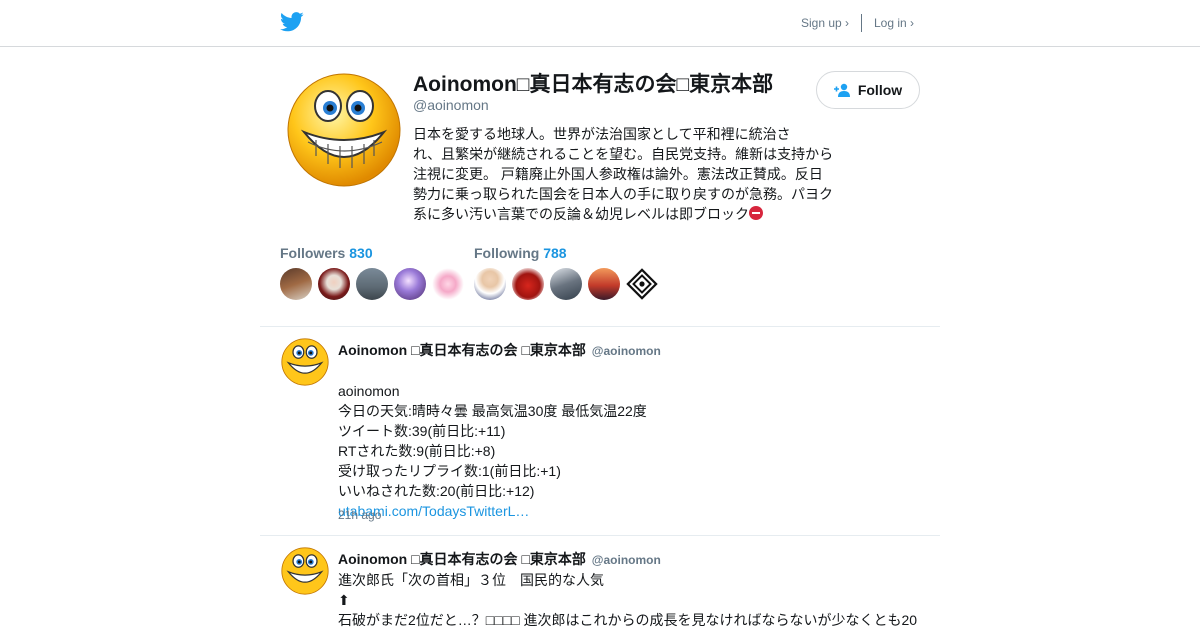  I want to click on add-person-icon, so click(841, 90).